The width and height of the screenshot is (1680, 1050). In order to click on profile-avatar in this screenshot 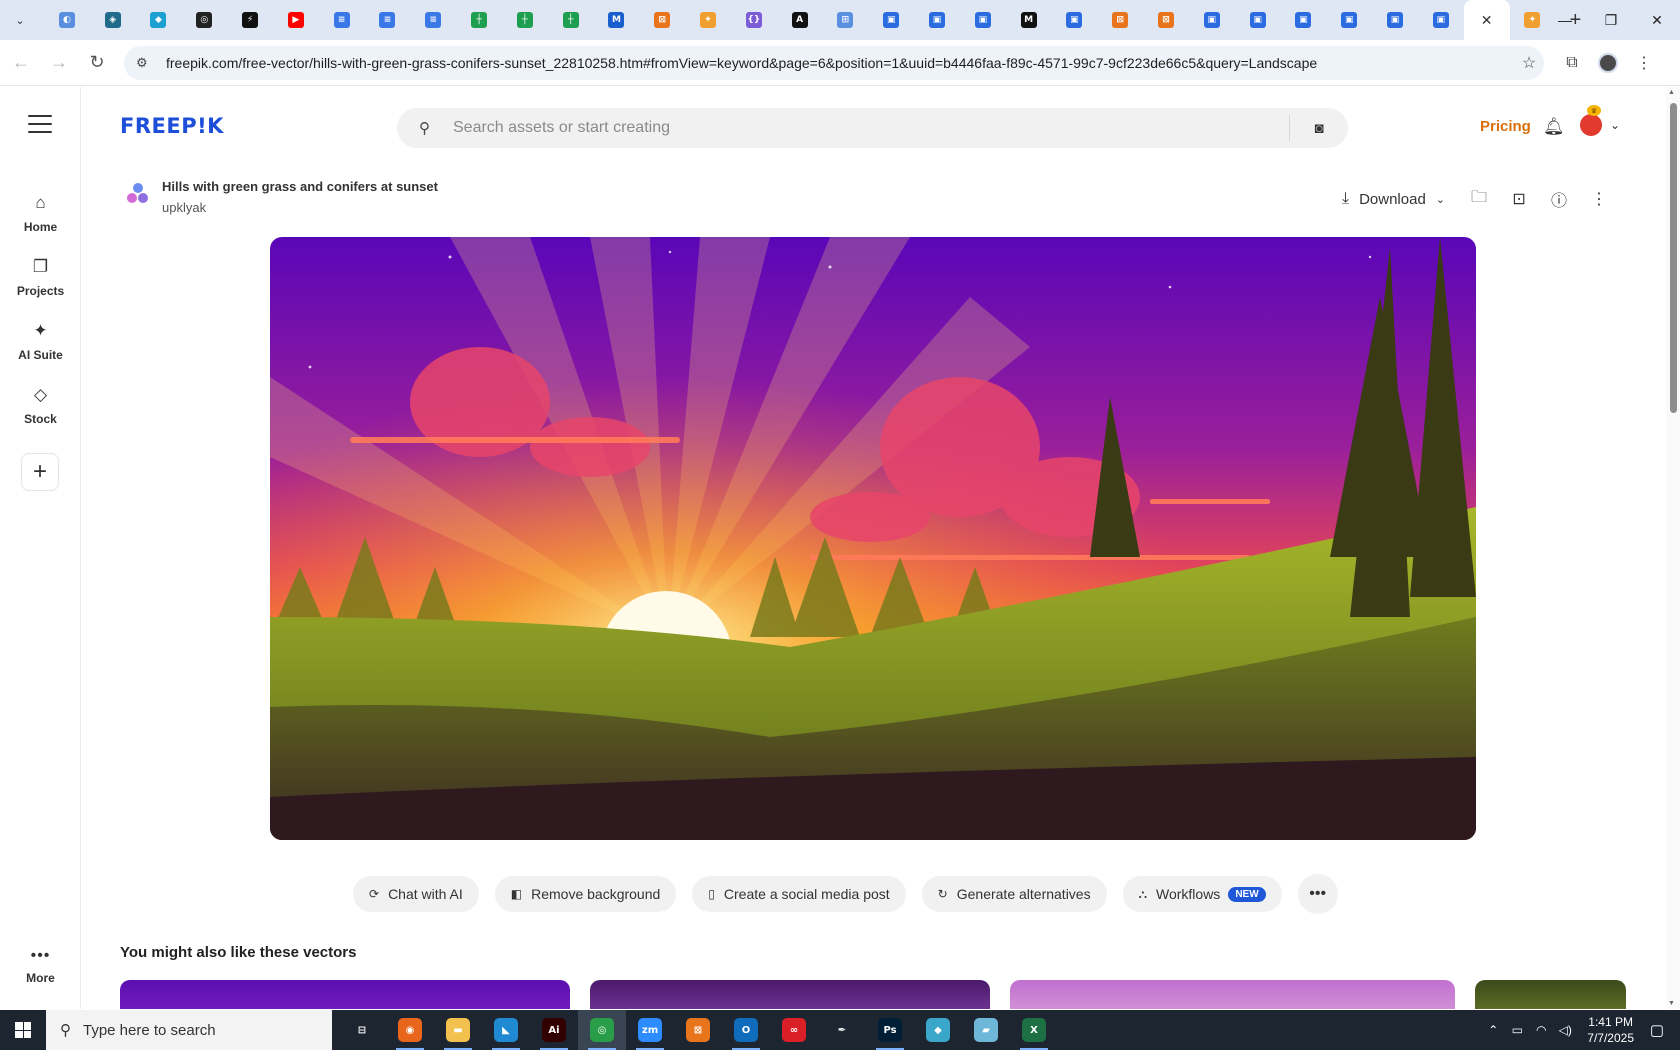, I will do `click(1608, 63)`.